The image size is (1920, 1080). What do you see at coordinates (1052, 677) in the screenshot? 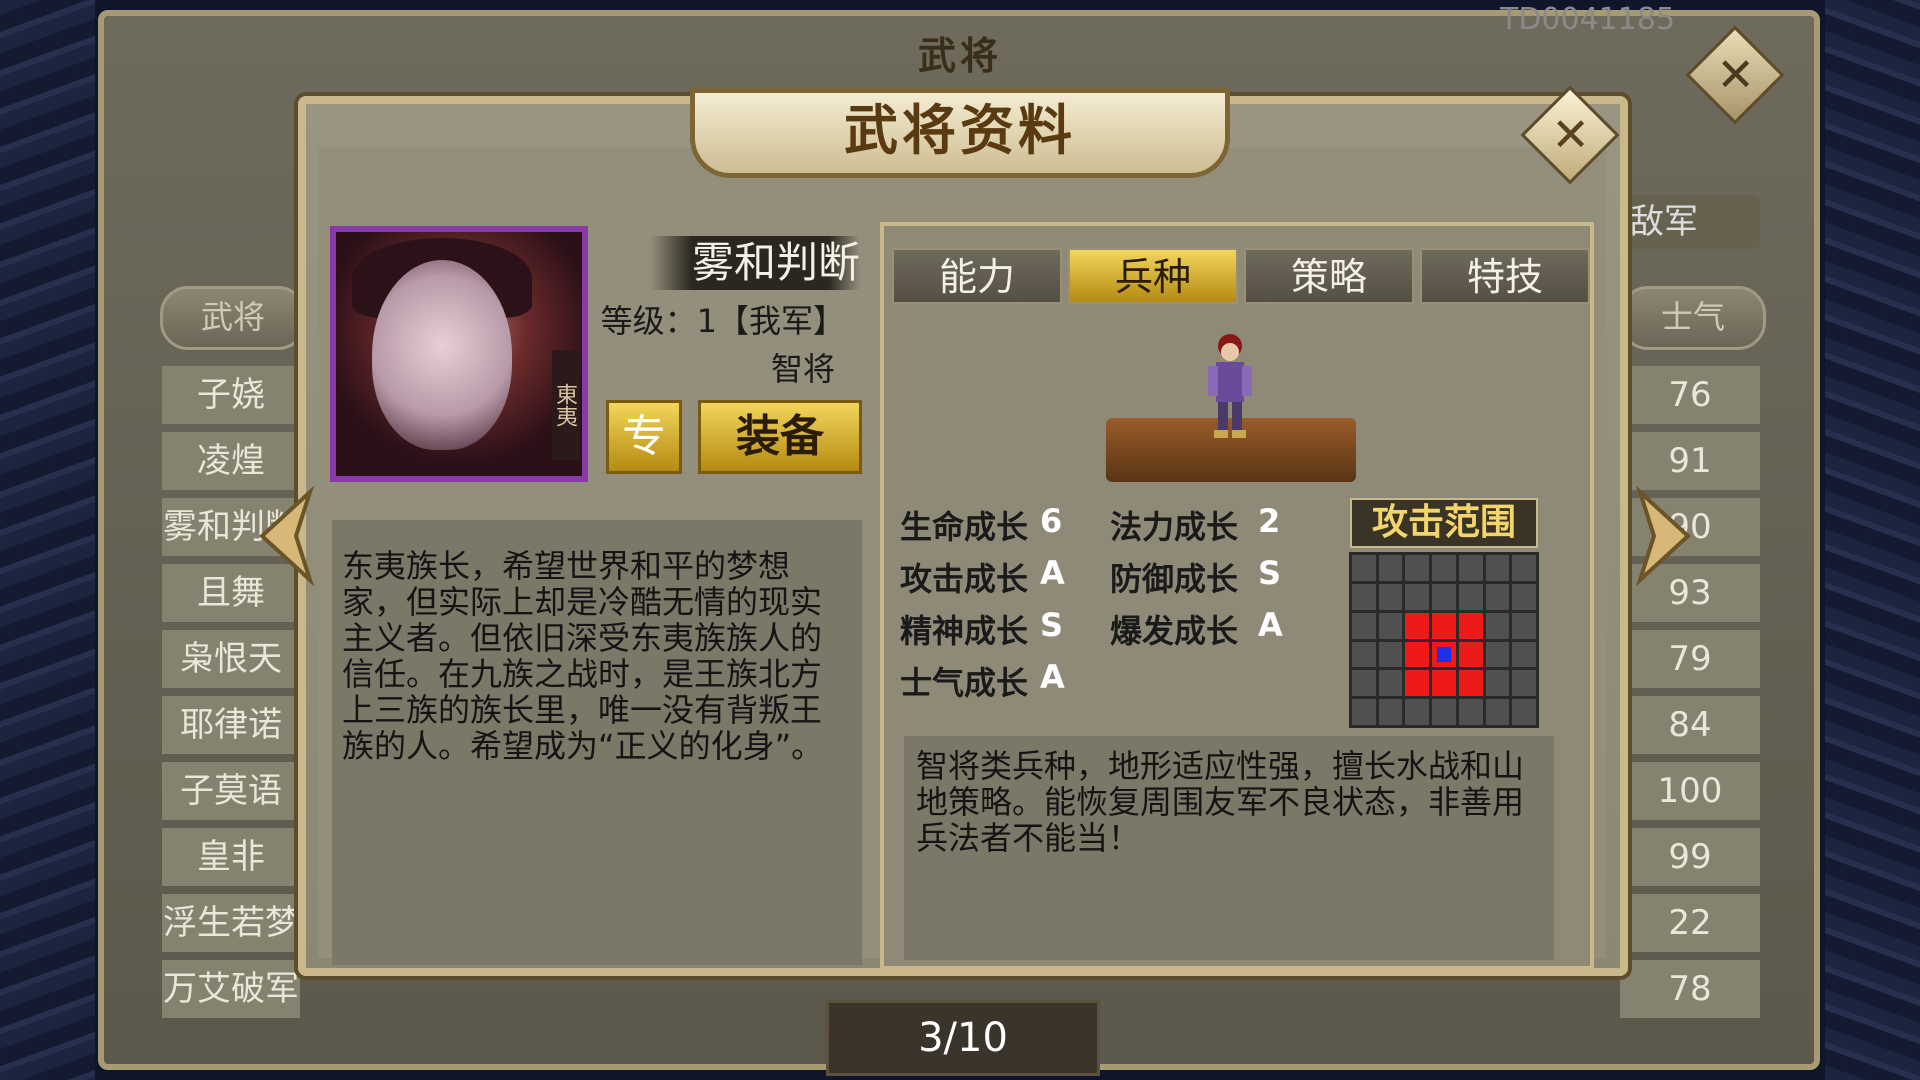
I see `morale-growth-value: A` at bounding box center [1052, 677].